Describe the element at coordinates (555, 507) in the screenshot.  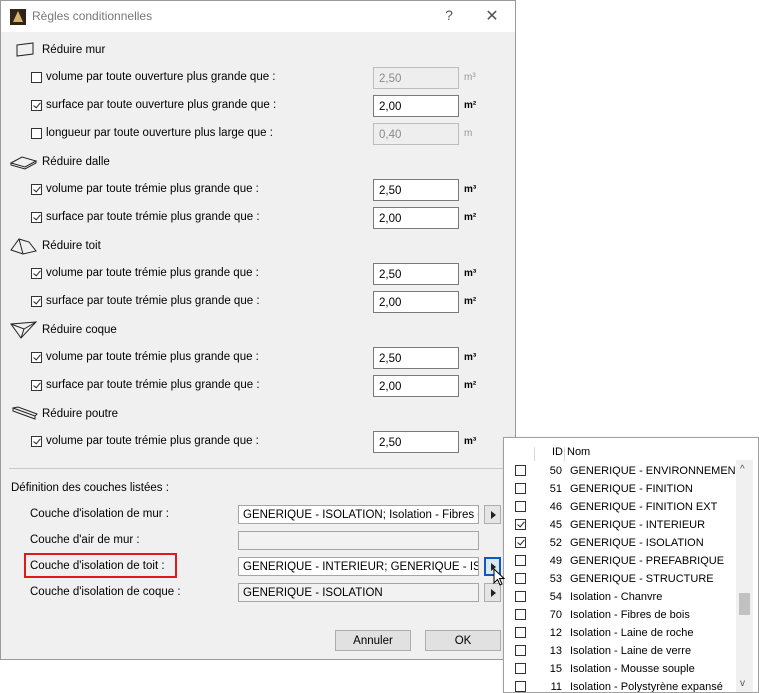
I see `list-item-id: 46` at that location.